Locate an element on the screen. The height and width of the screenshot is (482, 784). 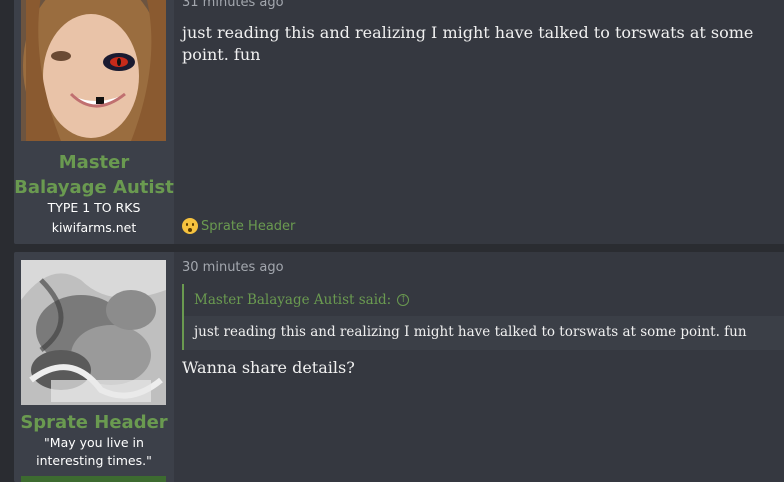
user-title: TYPE 1 TO RKS is located at coordinates (94, 207).